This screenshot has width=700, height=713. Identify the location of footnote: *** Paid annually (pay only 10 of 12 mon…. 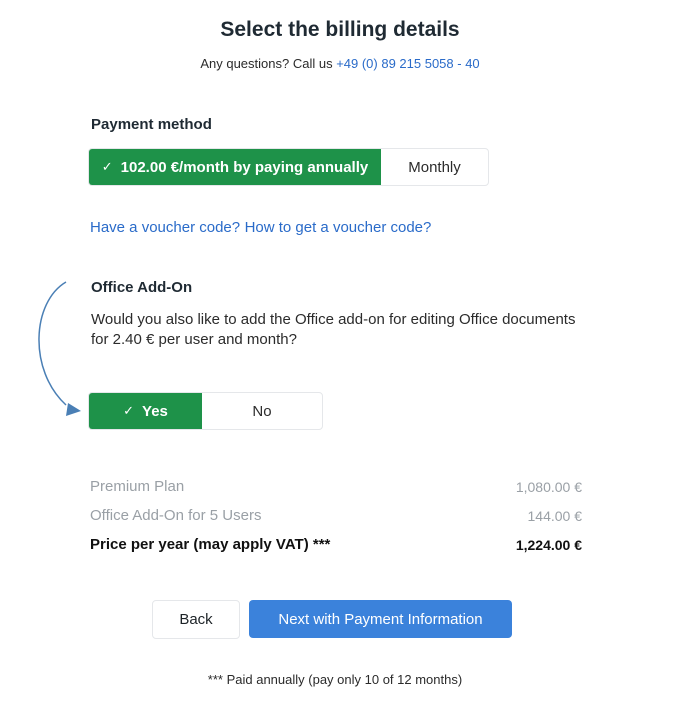
(335, 679).